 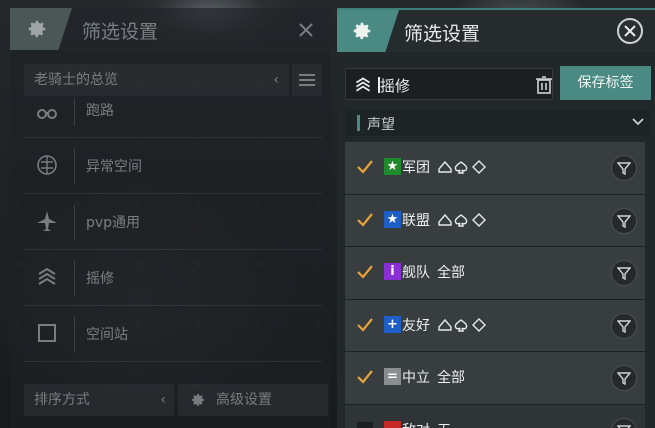 I want to click on menu-icon, so click(x=307, y=80).